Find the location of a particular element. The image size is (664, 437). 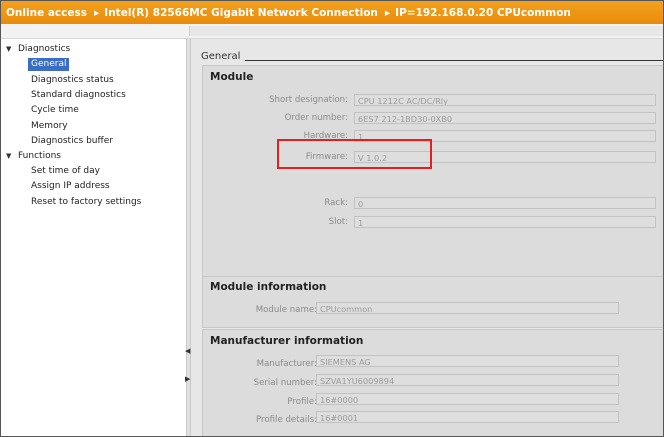

manufacturer-information-title: Manufacturer information is located at coordinates (287, 341).